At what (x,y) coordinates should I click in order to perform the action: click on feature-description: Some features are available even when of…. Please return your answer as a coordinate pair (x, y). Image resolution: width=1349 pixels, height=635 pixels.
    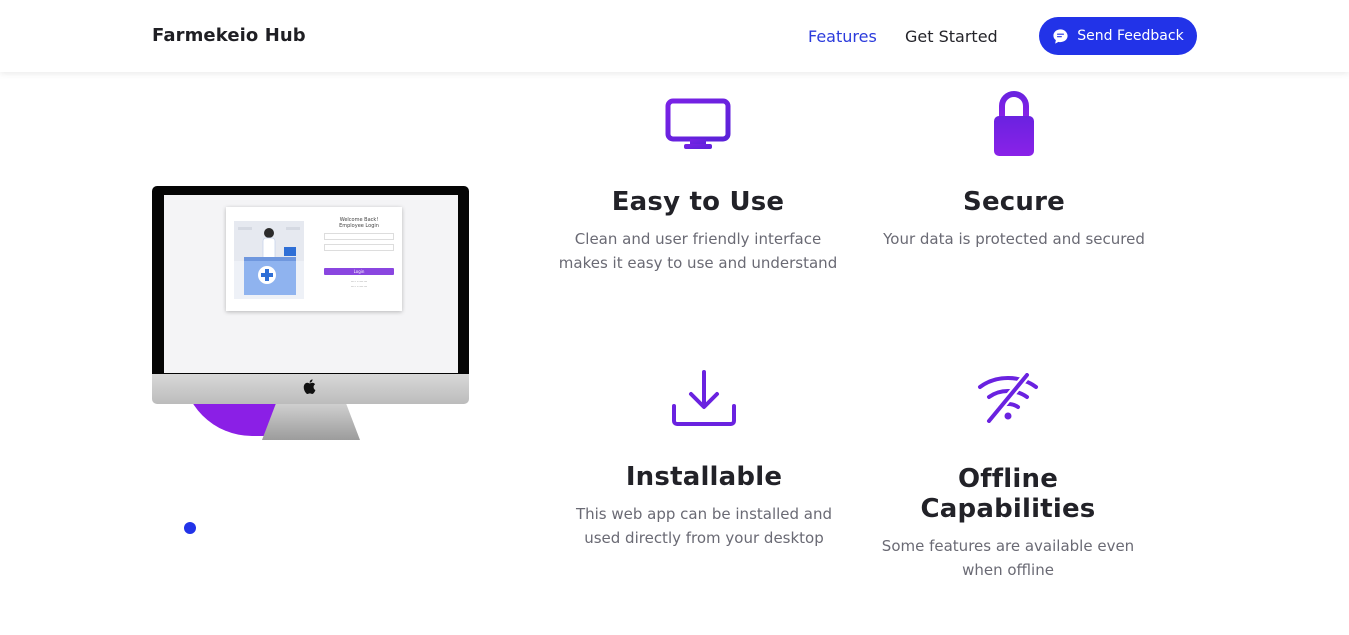
    Looking at the image, I should click on (1008, 558).